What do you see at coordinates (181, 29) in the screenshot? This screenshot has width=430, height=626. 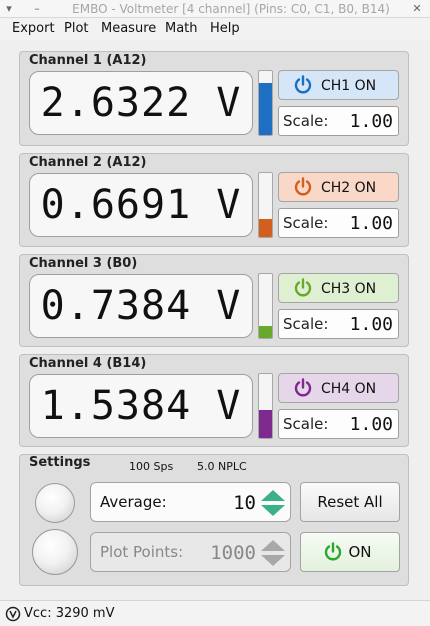 I see `menu-math: Math` at bounding box center [181, 29].